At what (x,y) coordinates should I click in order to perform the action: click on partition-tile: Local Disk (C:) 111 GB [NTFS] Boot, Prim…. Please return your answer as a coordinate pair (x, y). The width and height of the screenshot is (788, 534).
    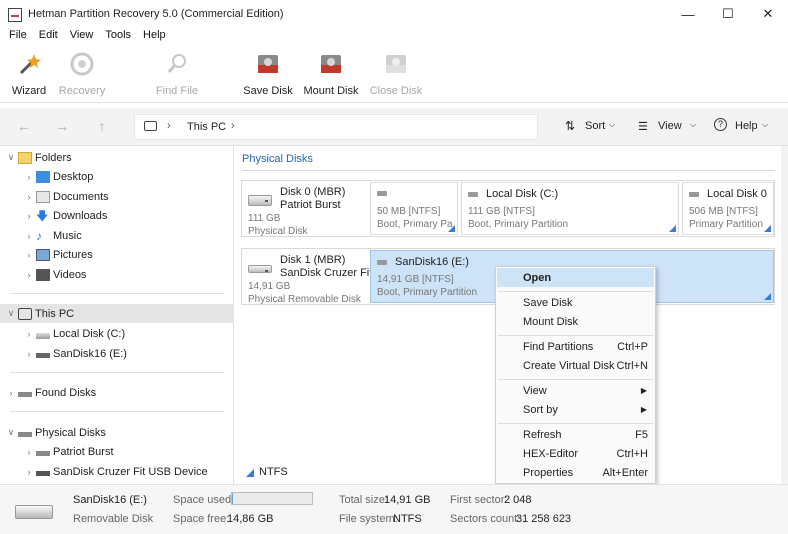
    Looking at the image, I should click on (570, 208).